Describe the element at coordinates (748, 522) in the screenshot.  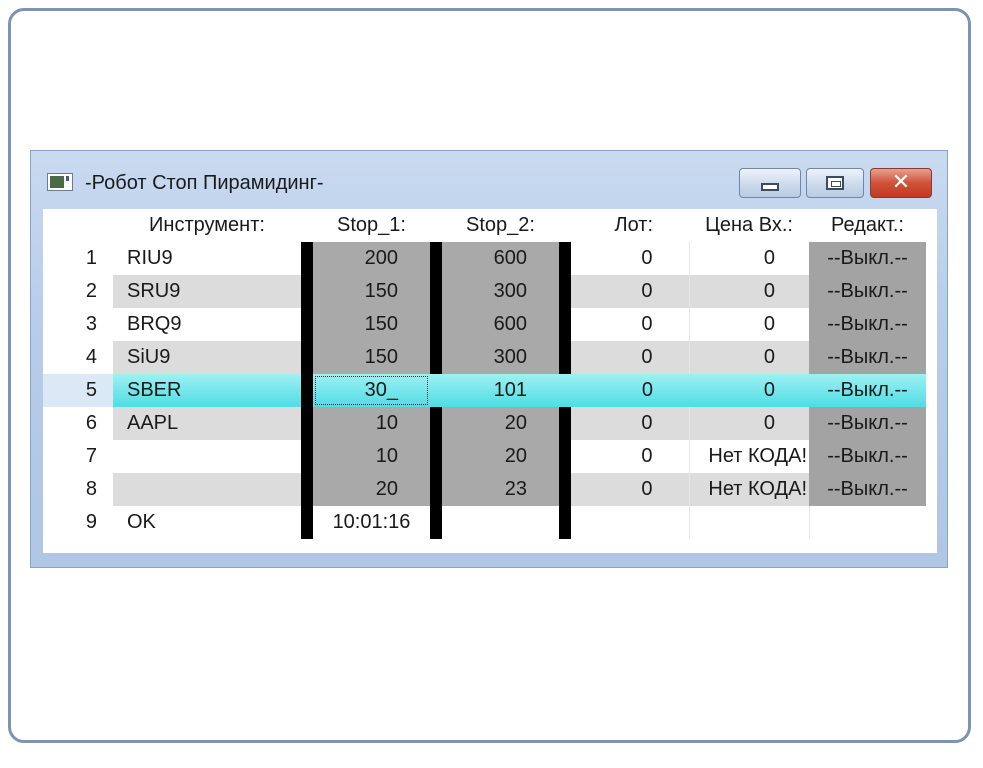
I see `entry-price-cell` at that location.